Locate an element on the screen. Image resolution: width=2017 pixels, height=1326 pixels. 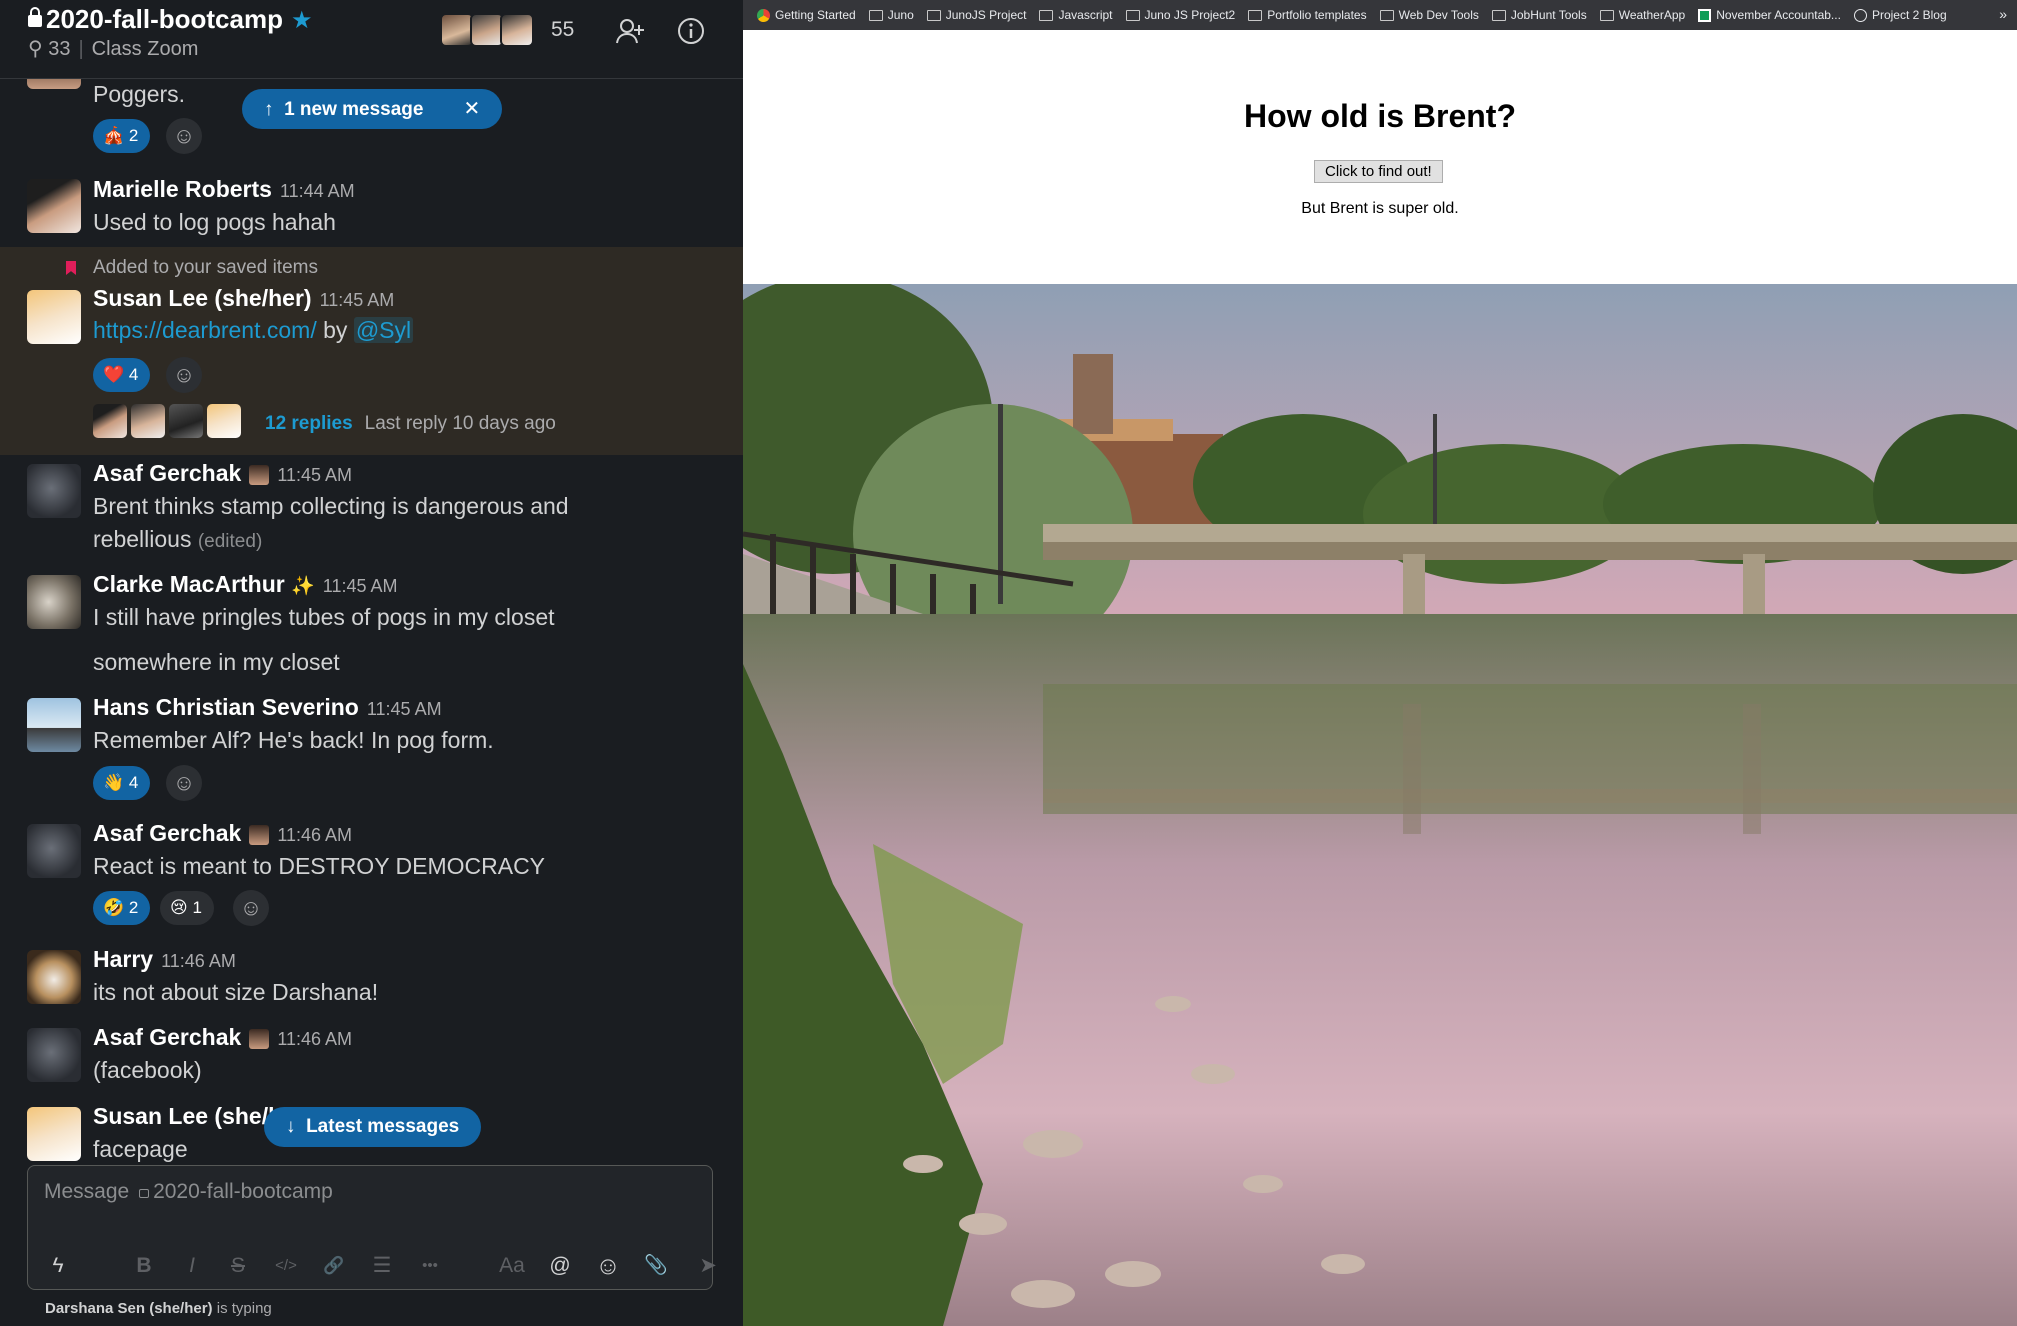
message-text: rebellious is located at coordinates (142, 539).